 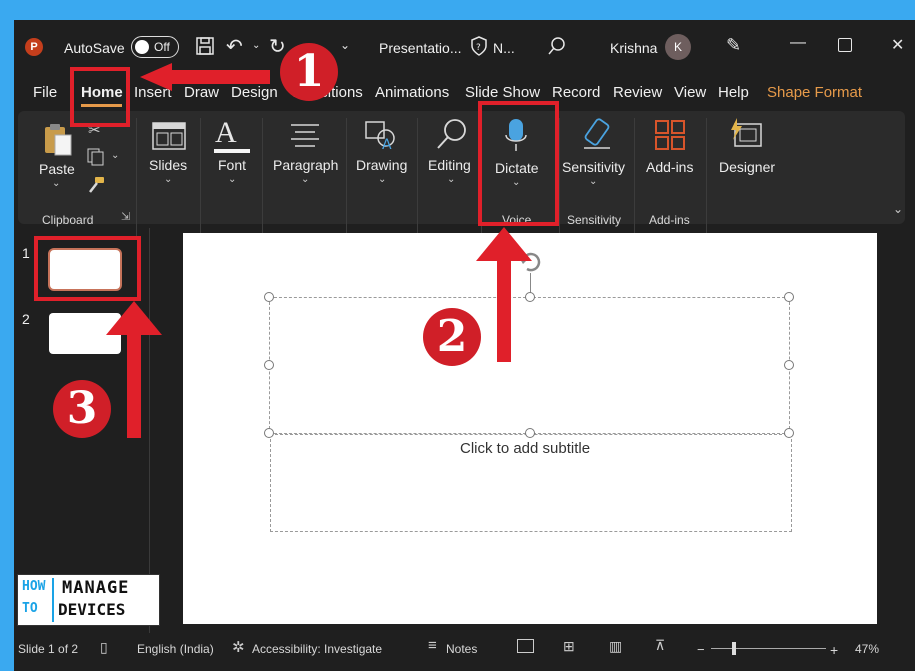 I want to click on paragraph-button: Paragraph, so click(x=305, y=165).